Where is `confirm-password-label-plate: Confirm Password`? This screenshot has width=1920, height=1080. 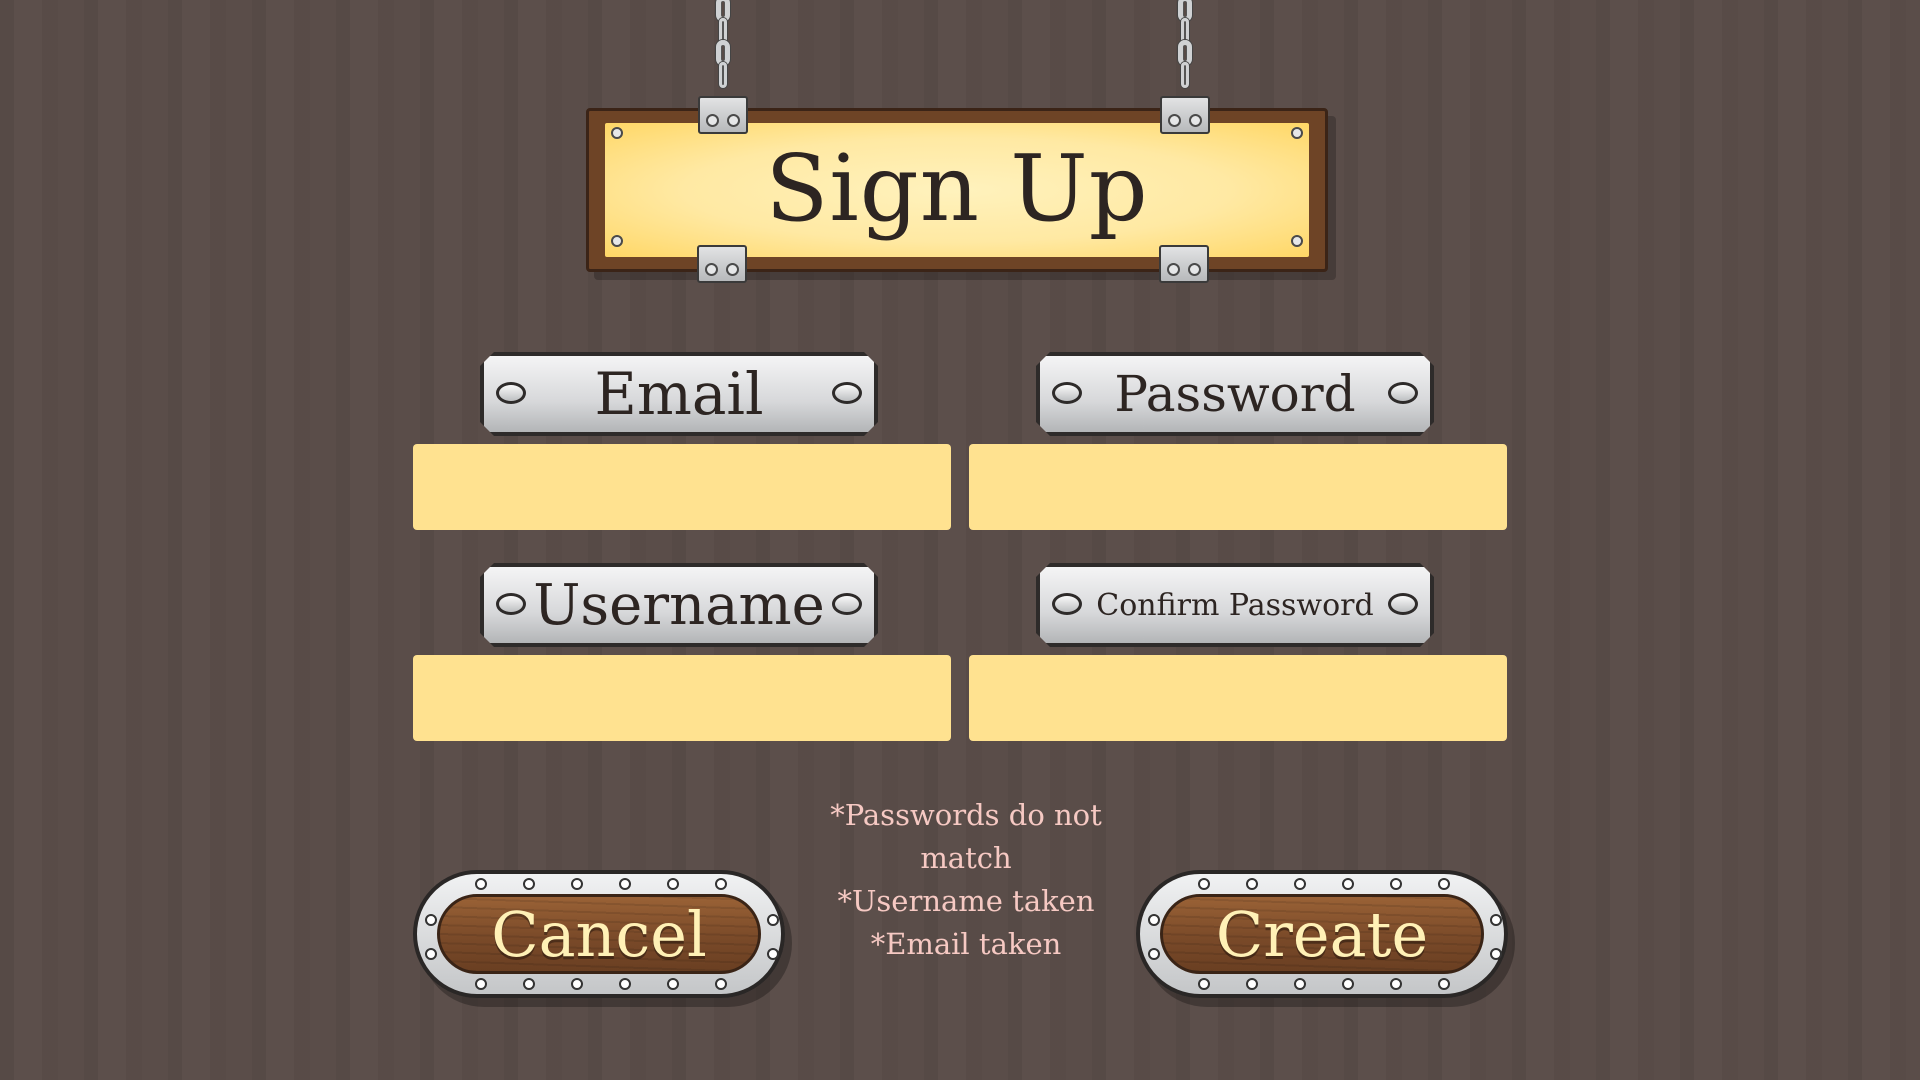 confirm-password-label-plate: Confirm Password is located at coordinates (1235, 605).